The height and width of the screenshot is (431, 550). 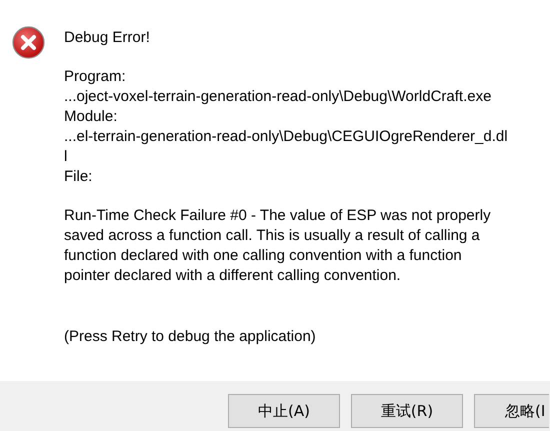 What do you see at coordinates (79, 177) in the screenshot?
I see `file-label: File:` at bounding box center [79, 177].